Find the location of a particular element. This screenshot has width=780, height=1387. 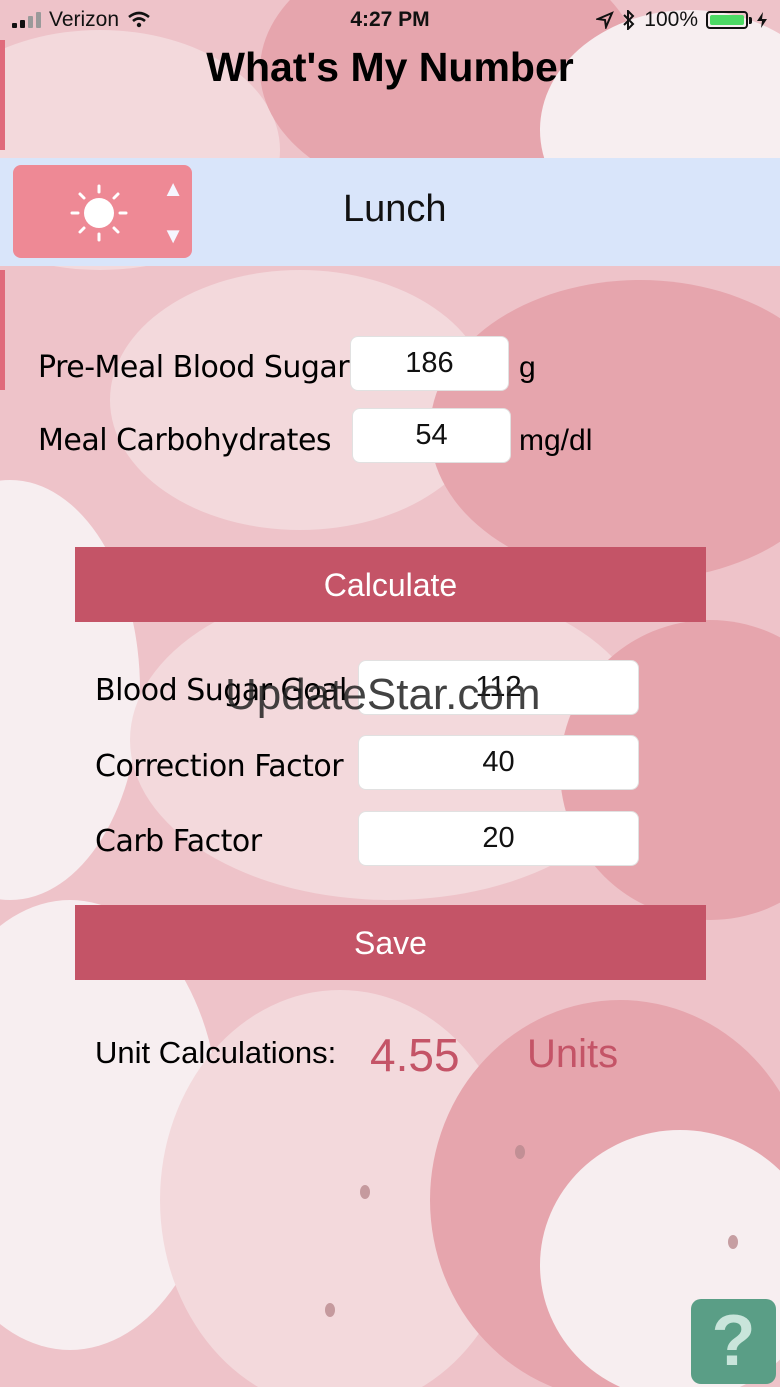

battery-percent: 100% is located at coordinates (671, 19).